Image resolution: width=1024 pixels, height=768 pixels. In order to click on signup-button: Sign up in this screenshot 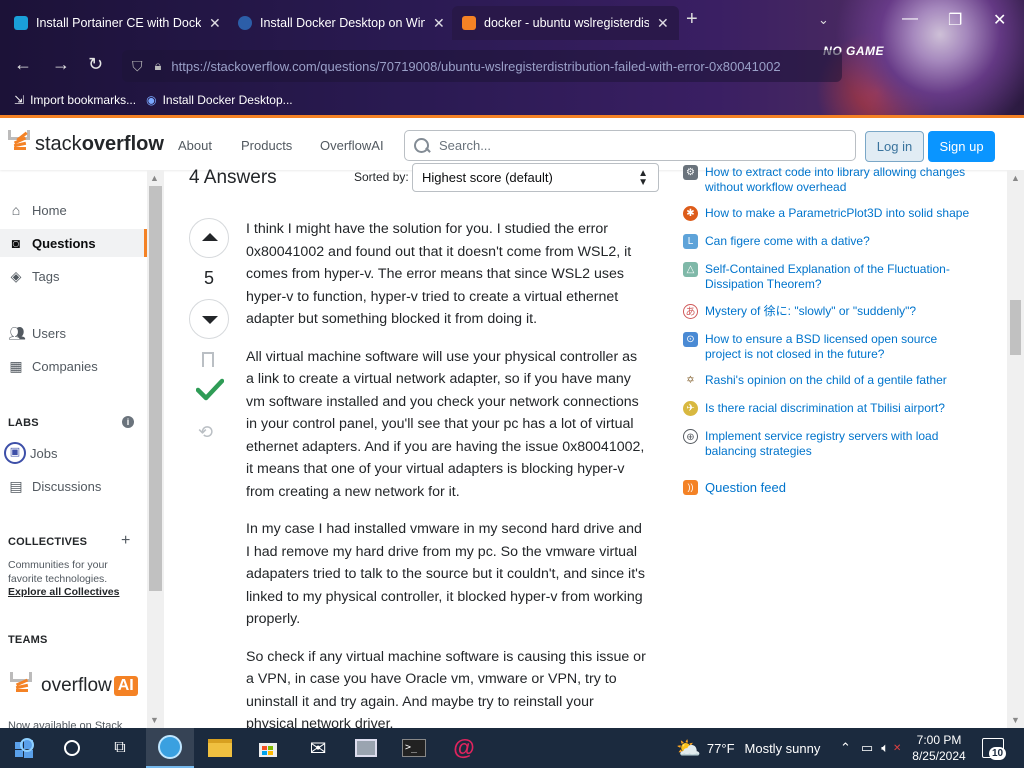, I will do `click(961, 146)`.